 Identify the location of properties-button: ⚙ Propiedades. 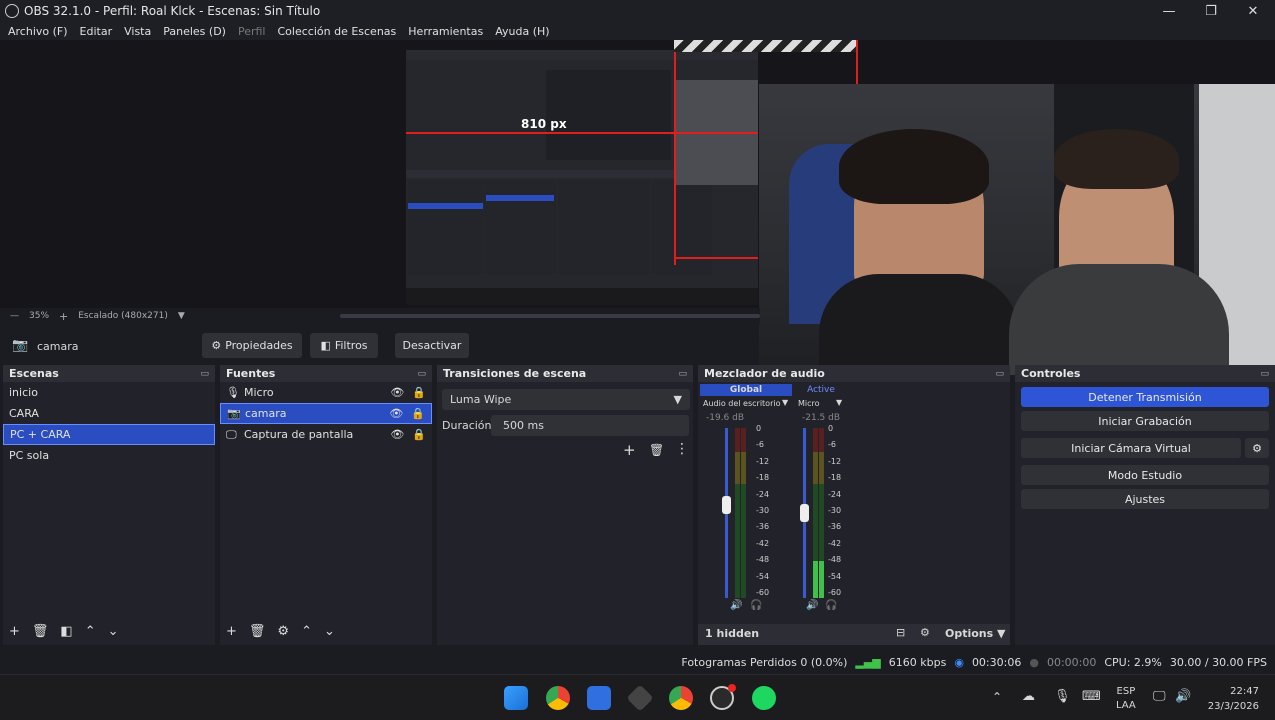
(252, 345).